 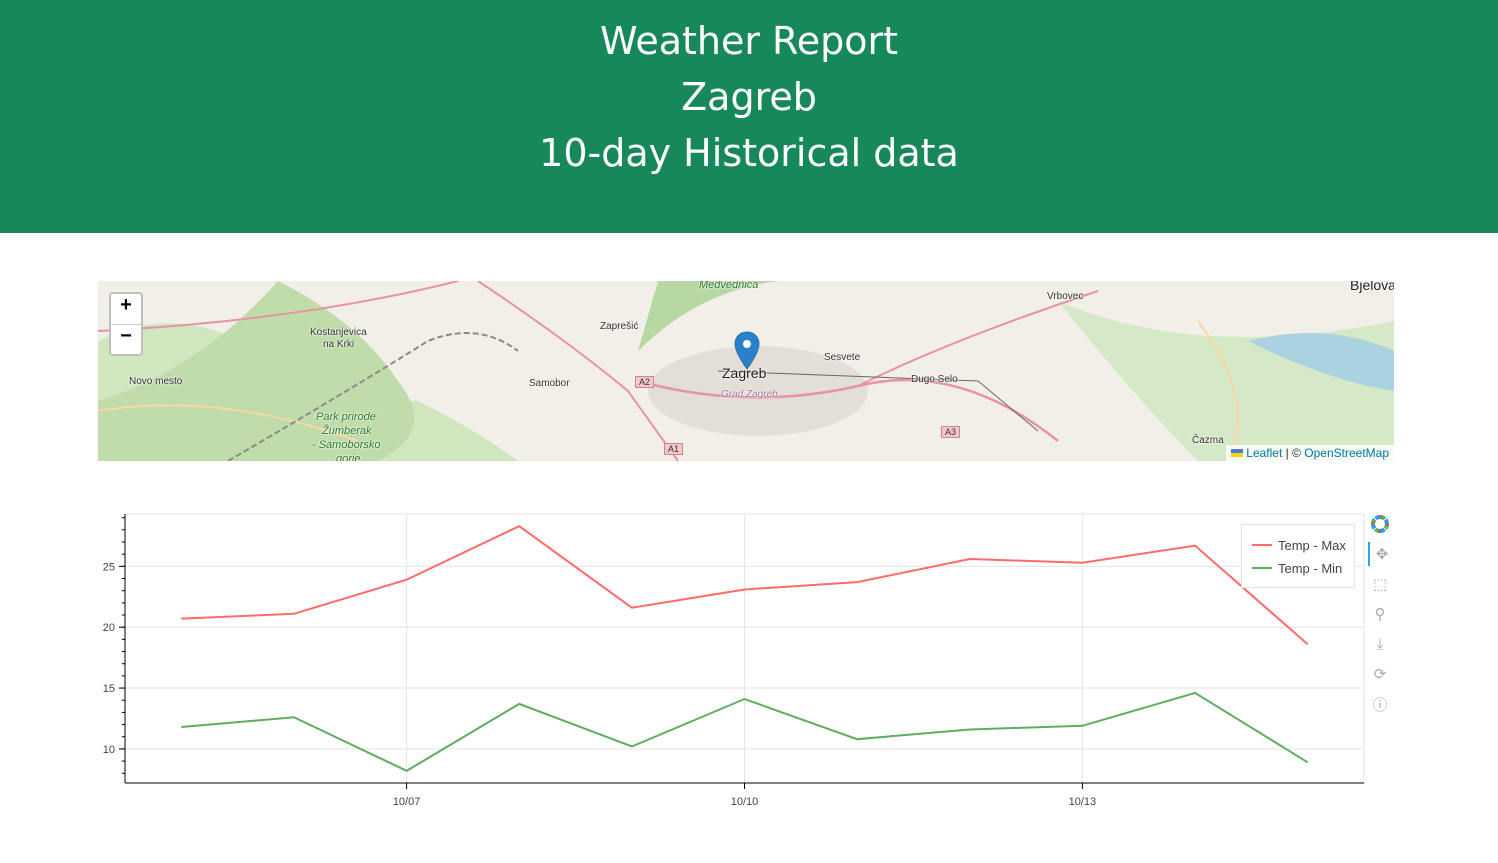 What do you see at coordinates (346, 417) in the screenshot?
I see `place-label: Park prirode` at bounding box center [346, 417].